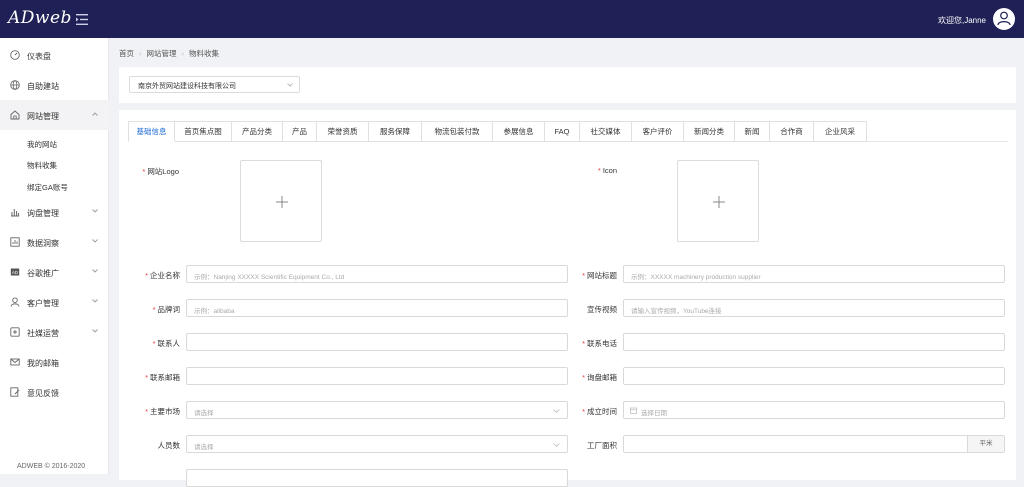 This screenshot has width=1024, height=487. Describe the element at coordinates (95, 114) in the screenshot. I see `chevron-up-icon` at that location.